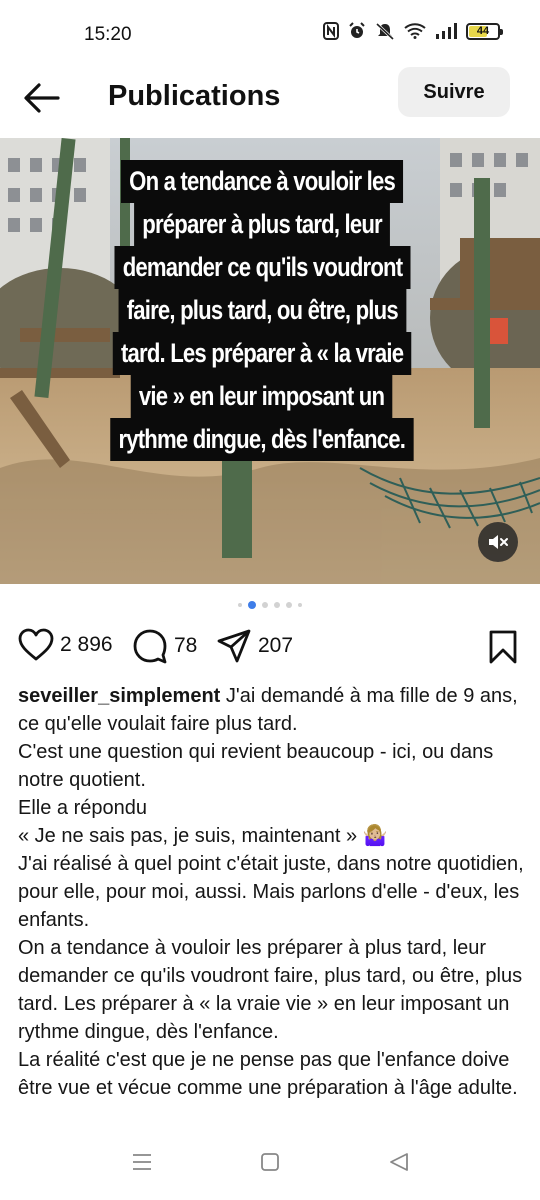 This screenshot has height=1200, width=540. I want to click on overlay-line: faire, plus tard, ou être, plus, so click(262, 310).